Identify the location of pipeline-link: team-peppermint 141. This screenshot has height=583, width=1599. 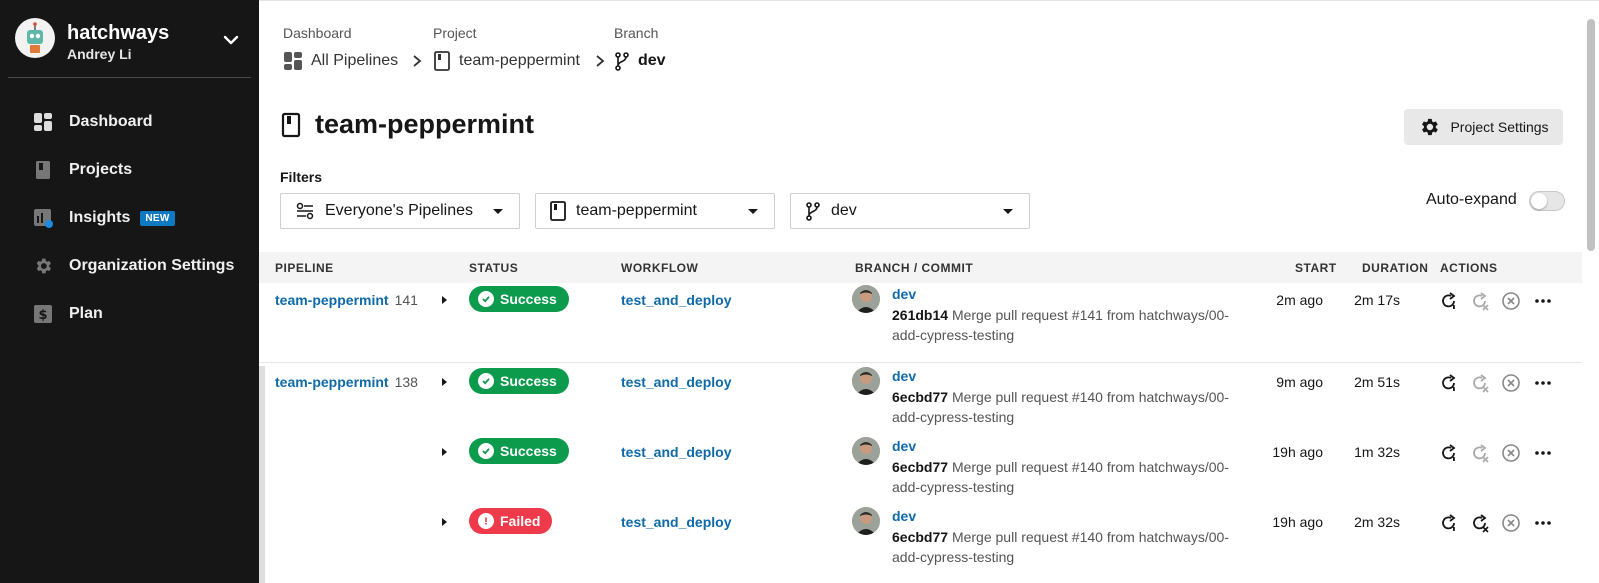
(346, 301).